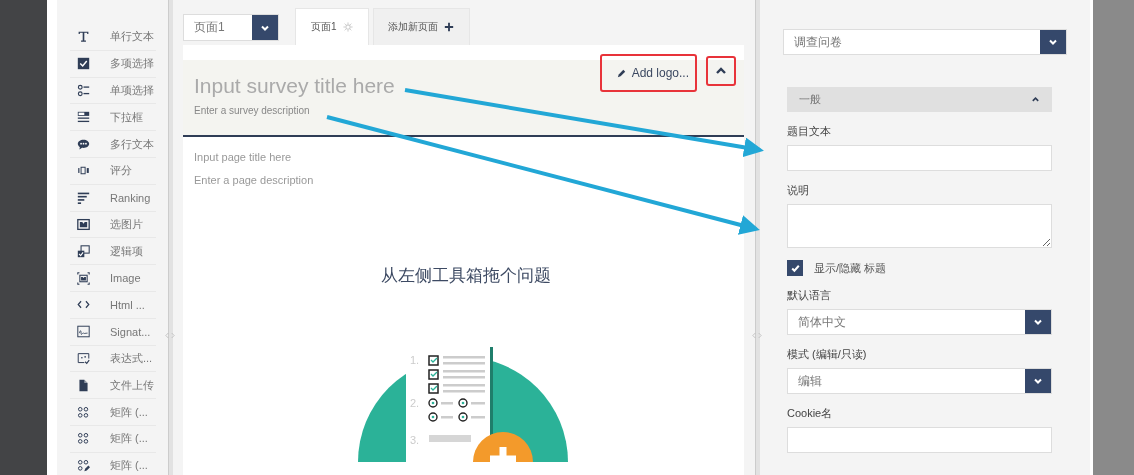  Describe the element at coordinates (83, 358) in the screenshot. I see `expression-icon` at that location.